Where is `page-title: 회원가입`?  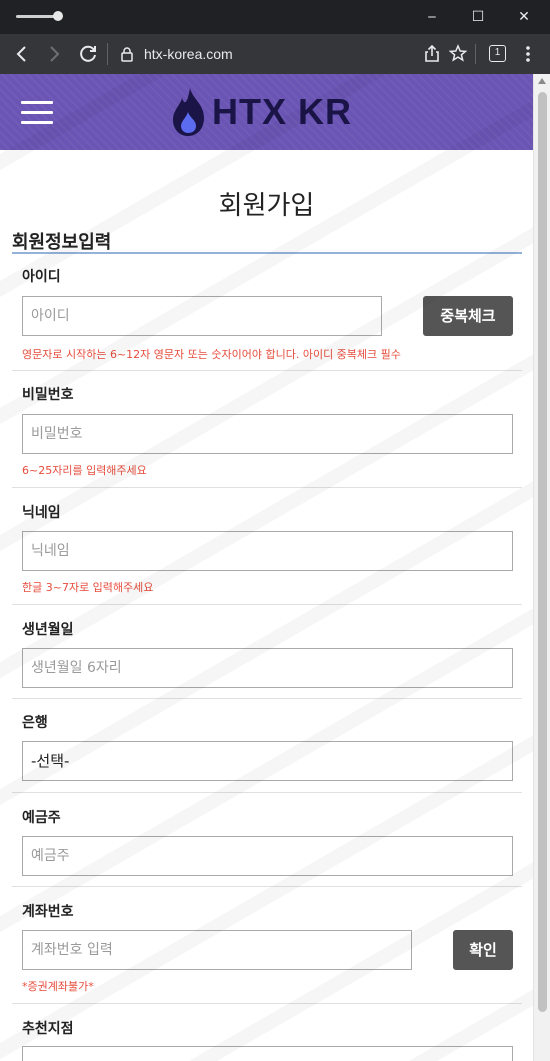
page-title: 회원가입 is located at coordinates (266, 206).